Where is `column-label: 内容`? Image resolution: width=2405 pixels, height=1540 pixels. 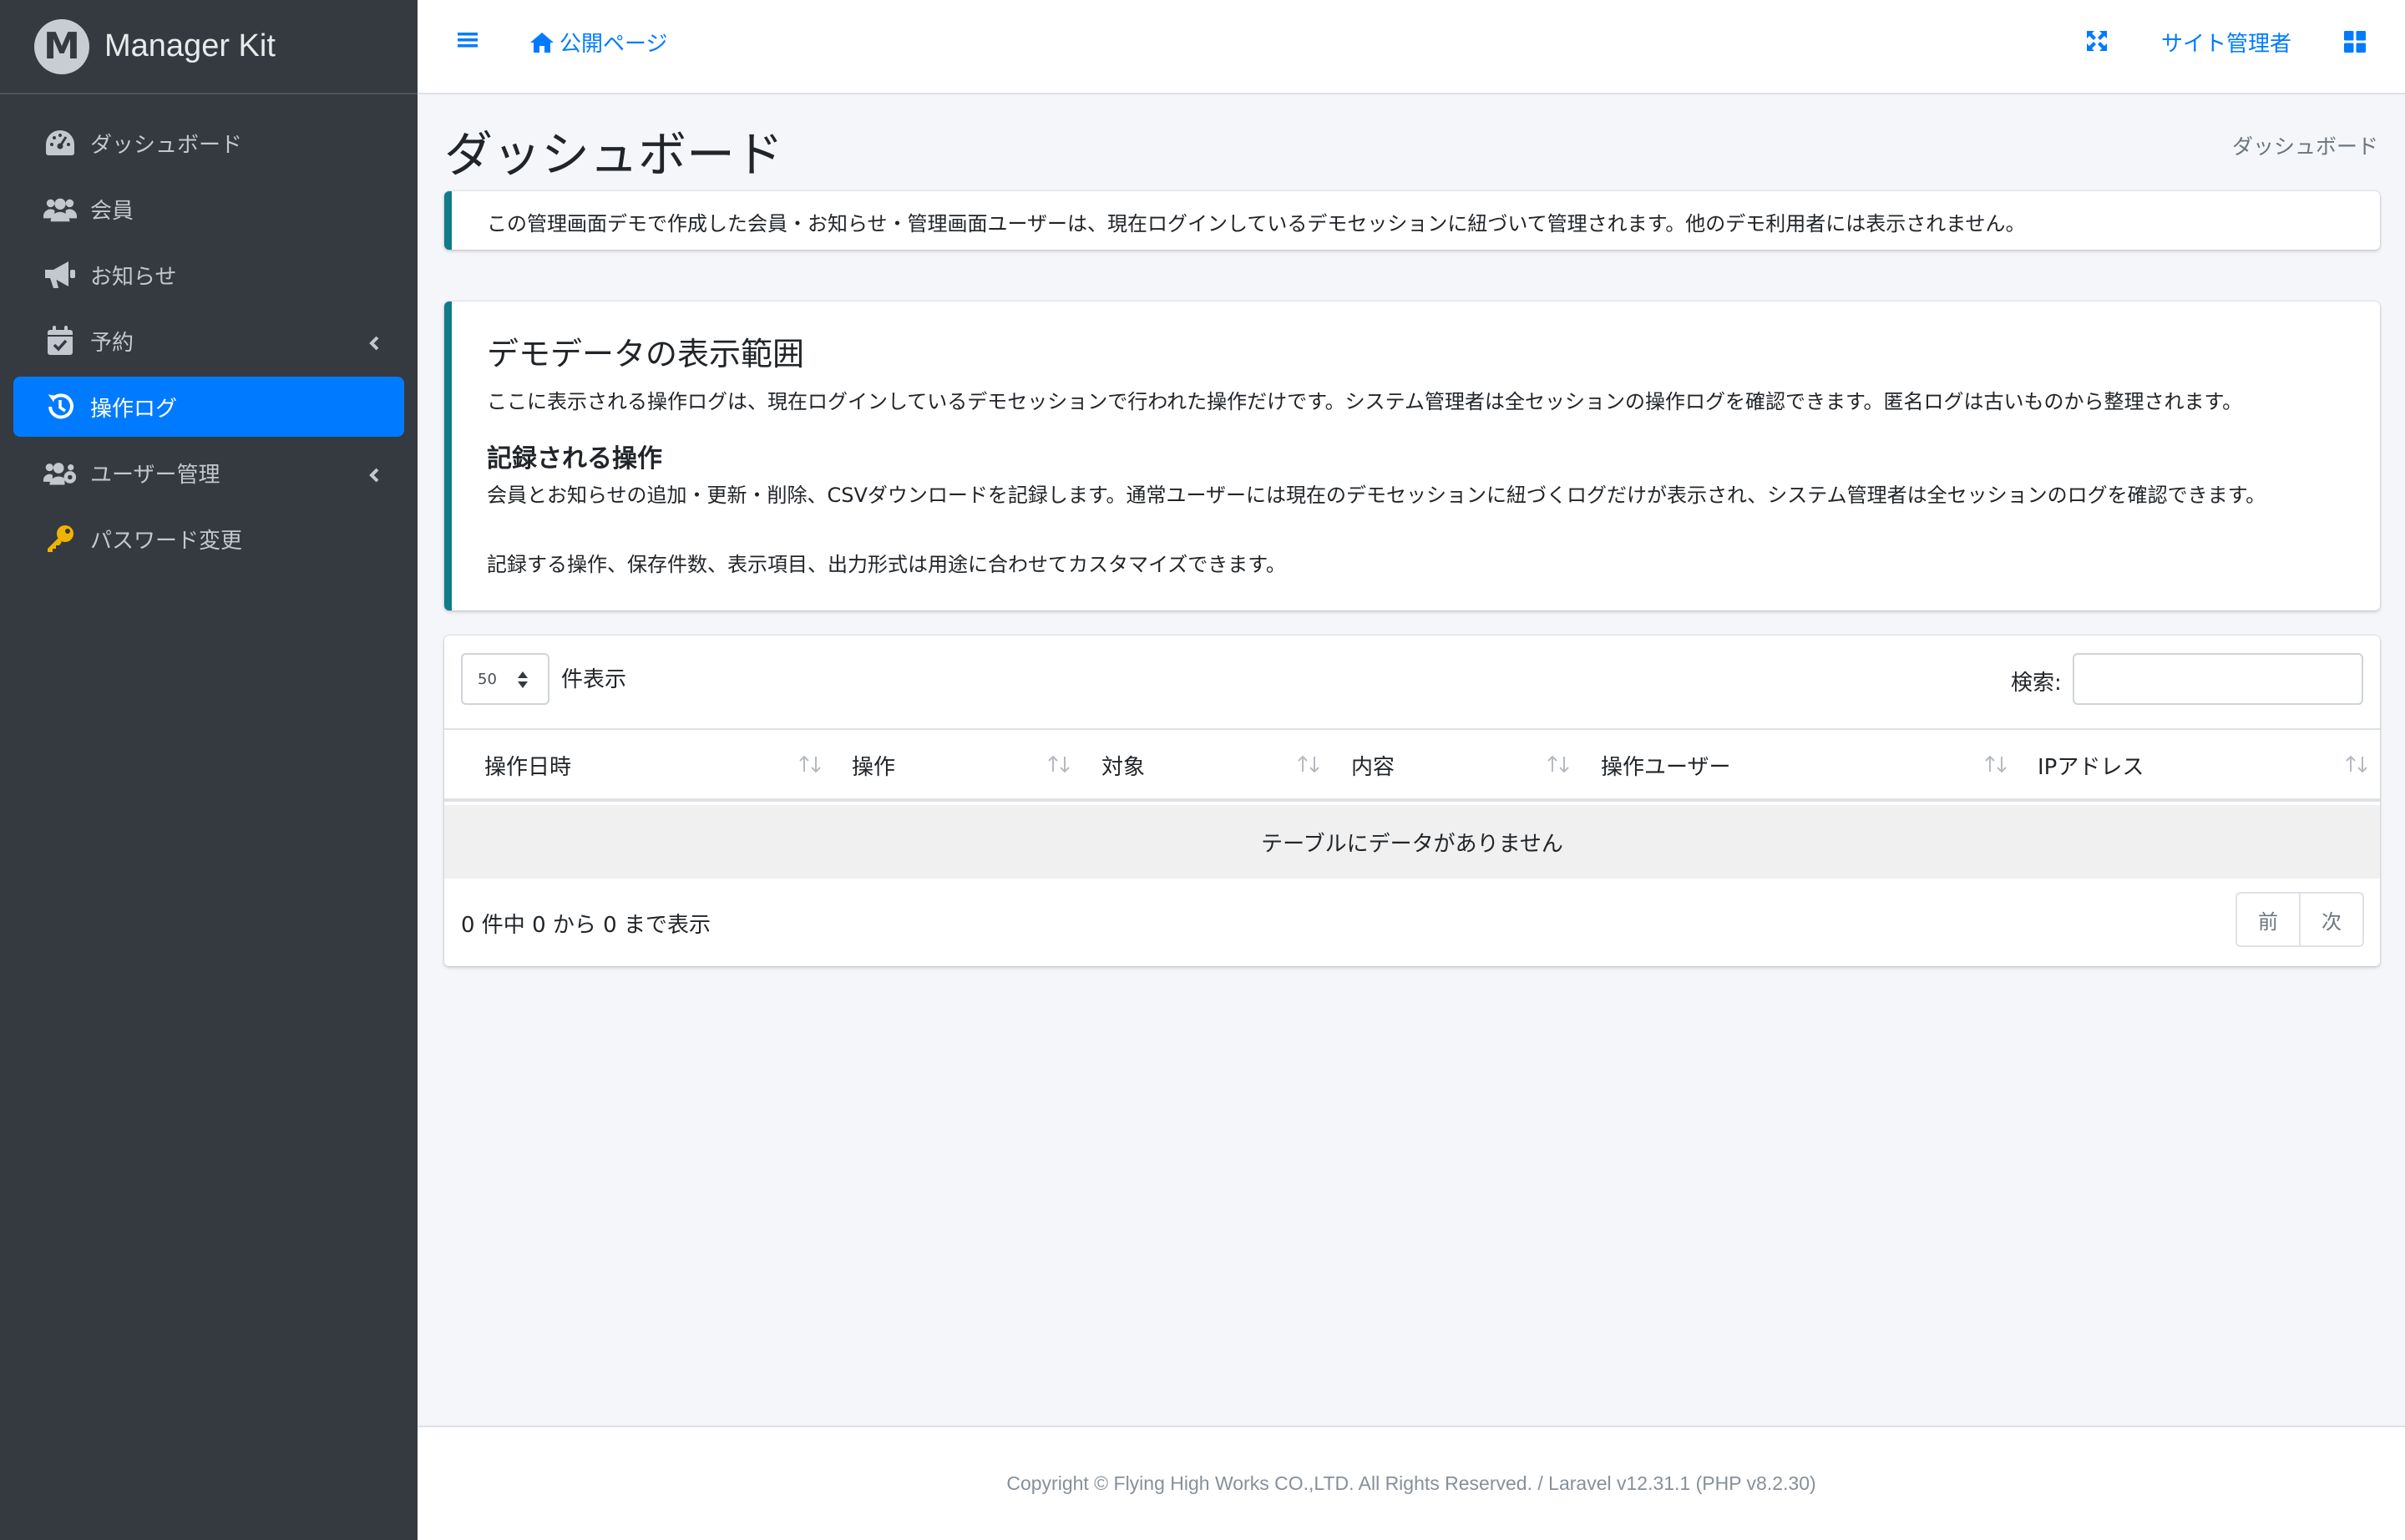
column-label: 内容 is located at coordinates (1373, 767).